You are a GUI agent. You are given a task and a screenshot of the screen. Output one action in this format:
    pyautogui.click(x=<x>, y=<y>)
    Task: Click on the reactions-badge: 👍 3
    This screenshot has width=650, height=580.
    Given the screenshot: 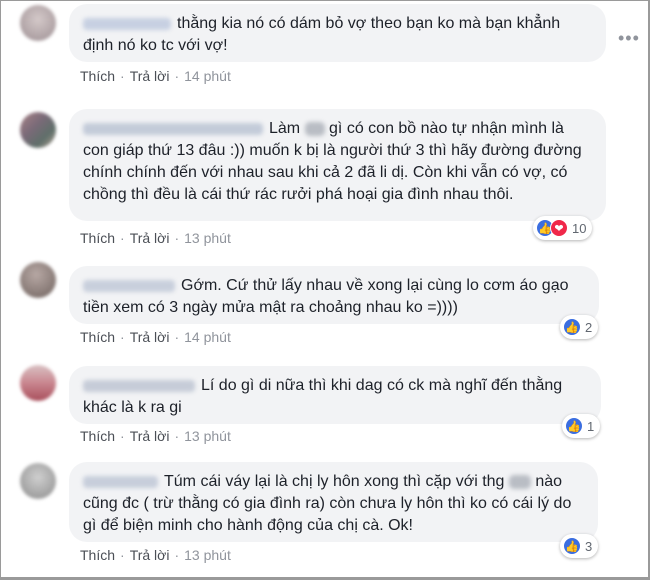 What is the action you would take?
    pyautogui.click(x=579, y=546)
    